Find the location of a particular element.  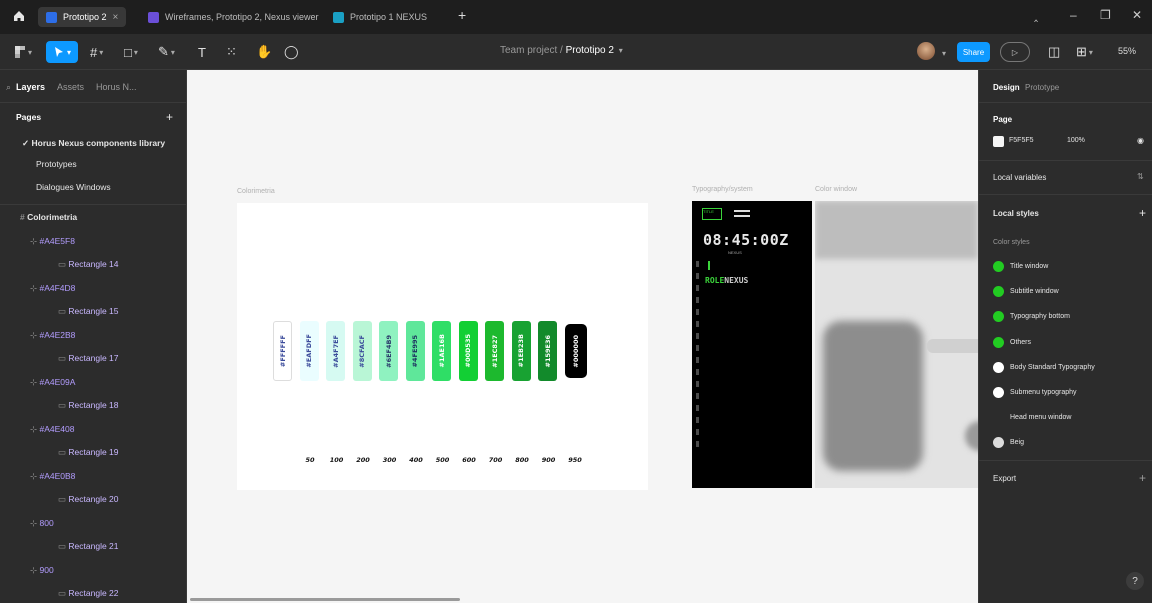

comment-tool-button: ◯ is located at coordinates (291, 52).